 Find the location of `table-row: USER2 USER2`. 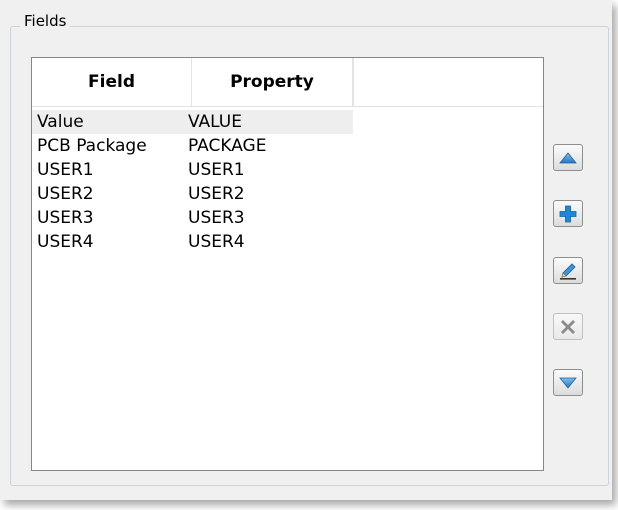

table-row: USER2 USER2 is located at coordinates (192, 194).